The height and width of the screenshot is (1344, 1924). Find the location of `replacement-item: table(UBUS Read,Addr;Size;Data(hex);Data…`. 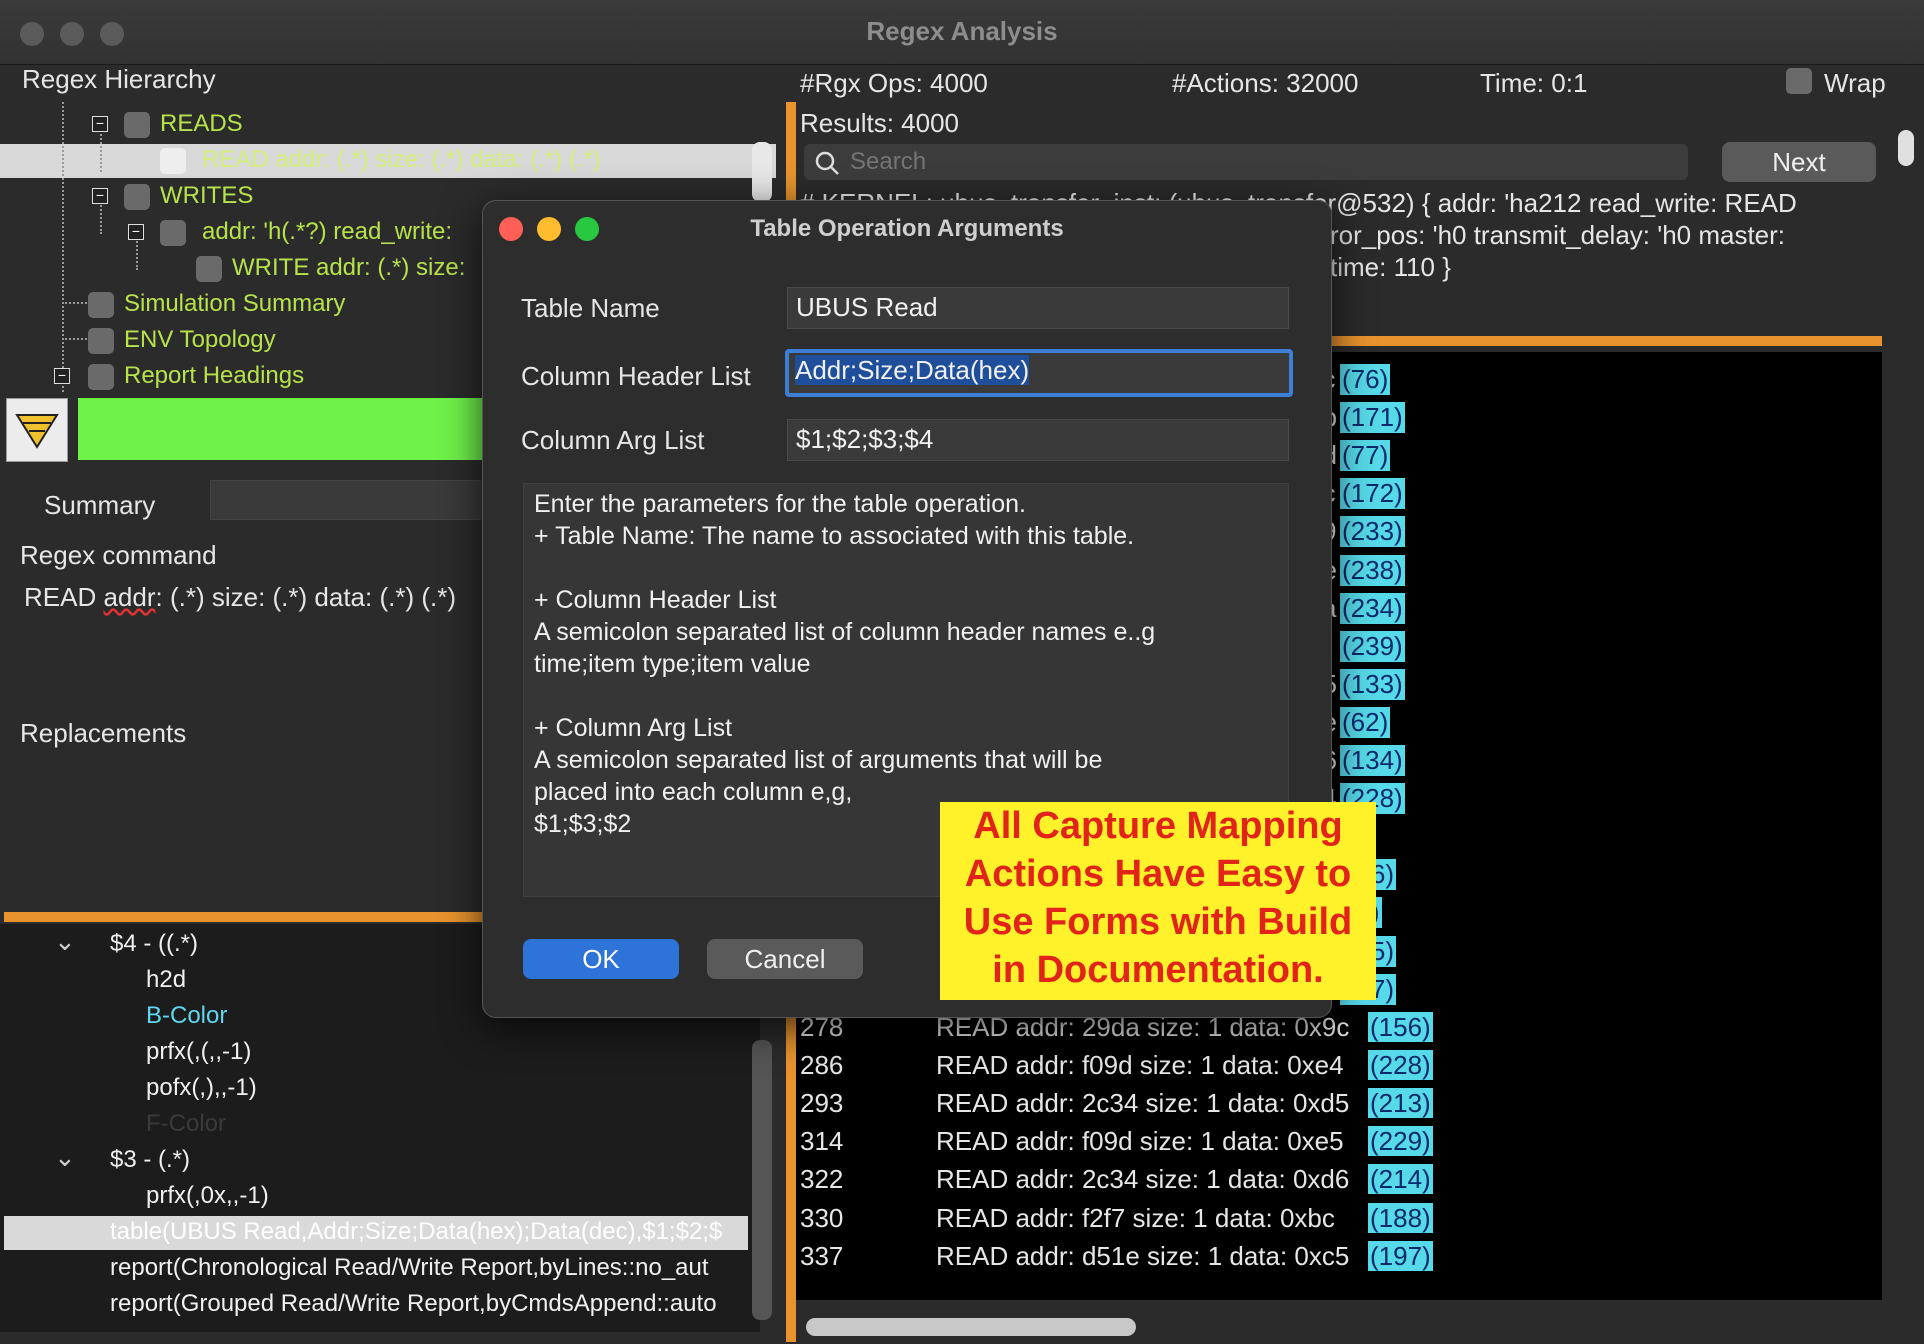

replacement-item: table(UBUS Read,Addr;Size;Data(hex);Data… is located at coordinates (416, 1232).